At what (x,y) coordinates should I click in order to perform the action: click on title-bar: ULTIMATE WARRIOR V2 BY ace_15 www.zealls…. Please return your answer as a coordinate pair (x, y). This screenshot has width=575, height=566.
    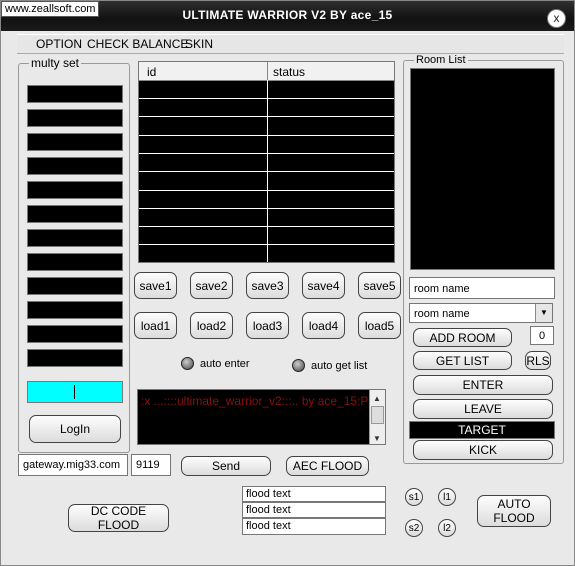
    Looking at the image, I should click on (287, 16).